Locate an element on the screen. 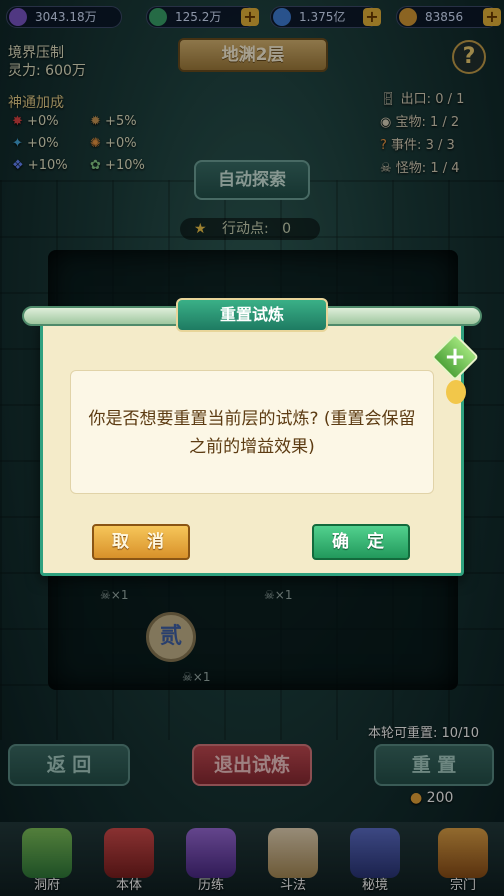 Image resolution: width=504 pixels, height=896 pixels. cancel-button: 取 消 is located at coordinates (141, 542).